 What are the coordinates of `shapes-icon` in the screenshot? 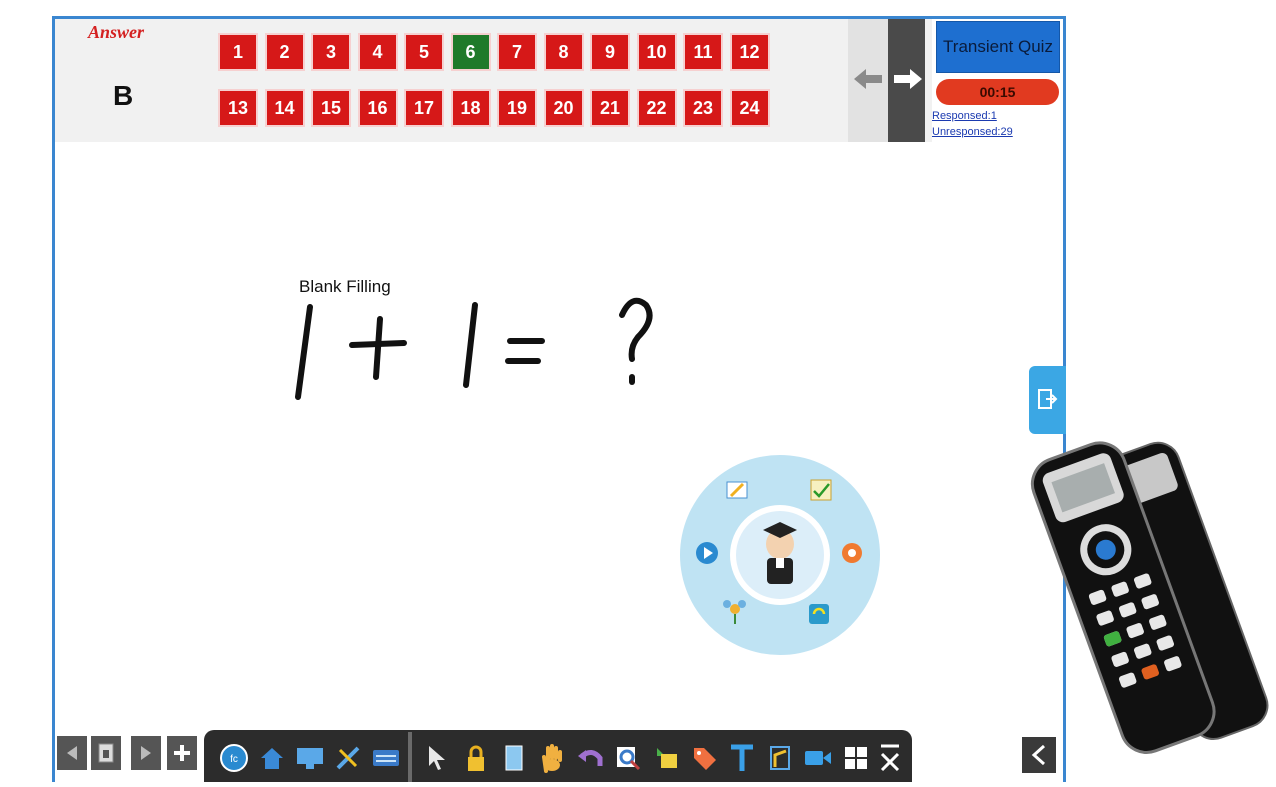 It's located at (667, 758).